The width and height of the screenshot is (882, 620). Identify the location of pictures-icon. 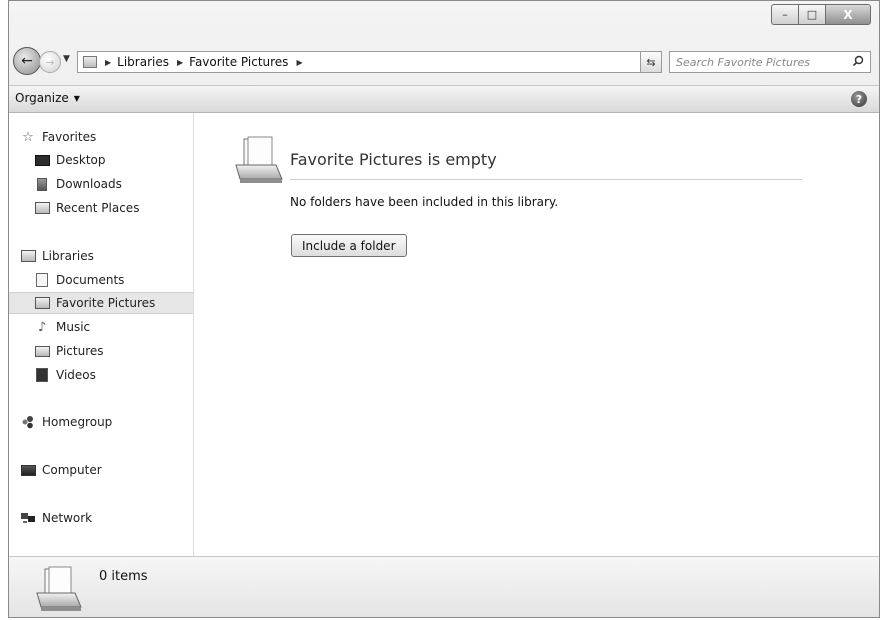
(42, 351).